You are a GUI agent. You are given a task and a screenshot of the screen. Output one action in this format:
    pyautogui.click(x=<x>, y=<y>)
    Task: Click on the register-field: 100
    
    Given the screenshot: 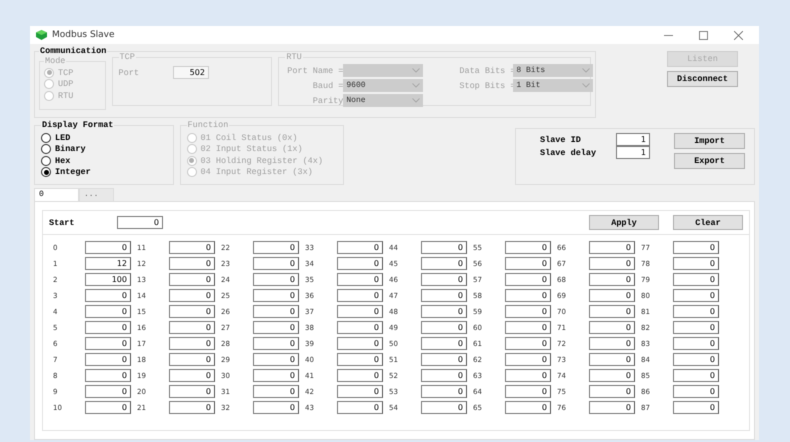 What is the action you would take?
    pyautogui.click(x=108, y=279)
    